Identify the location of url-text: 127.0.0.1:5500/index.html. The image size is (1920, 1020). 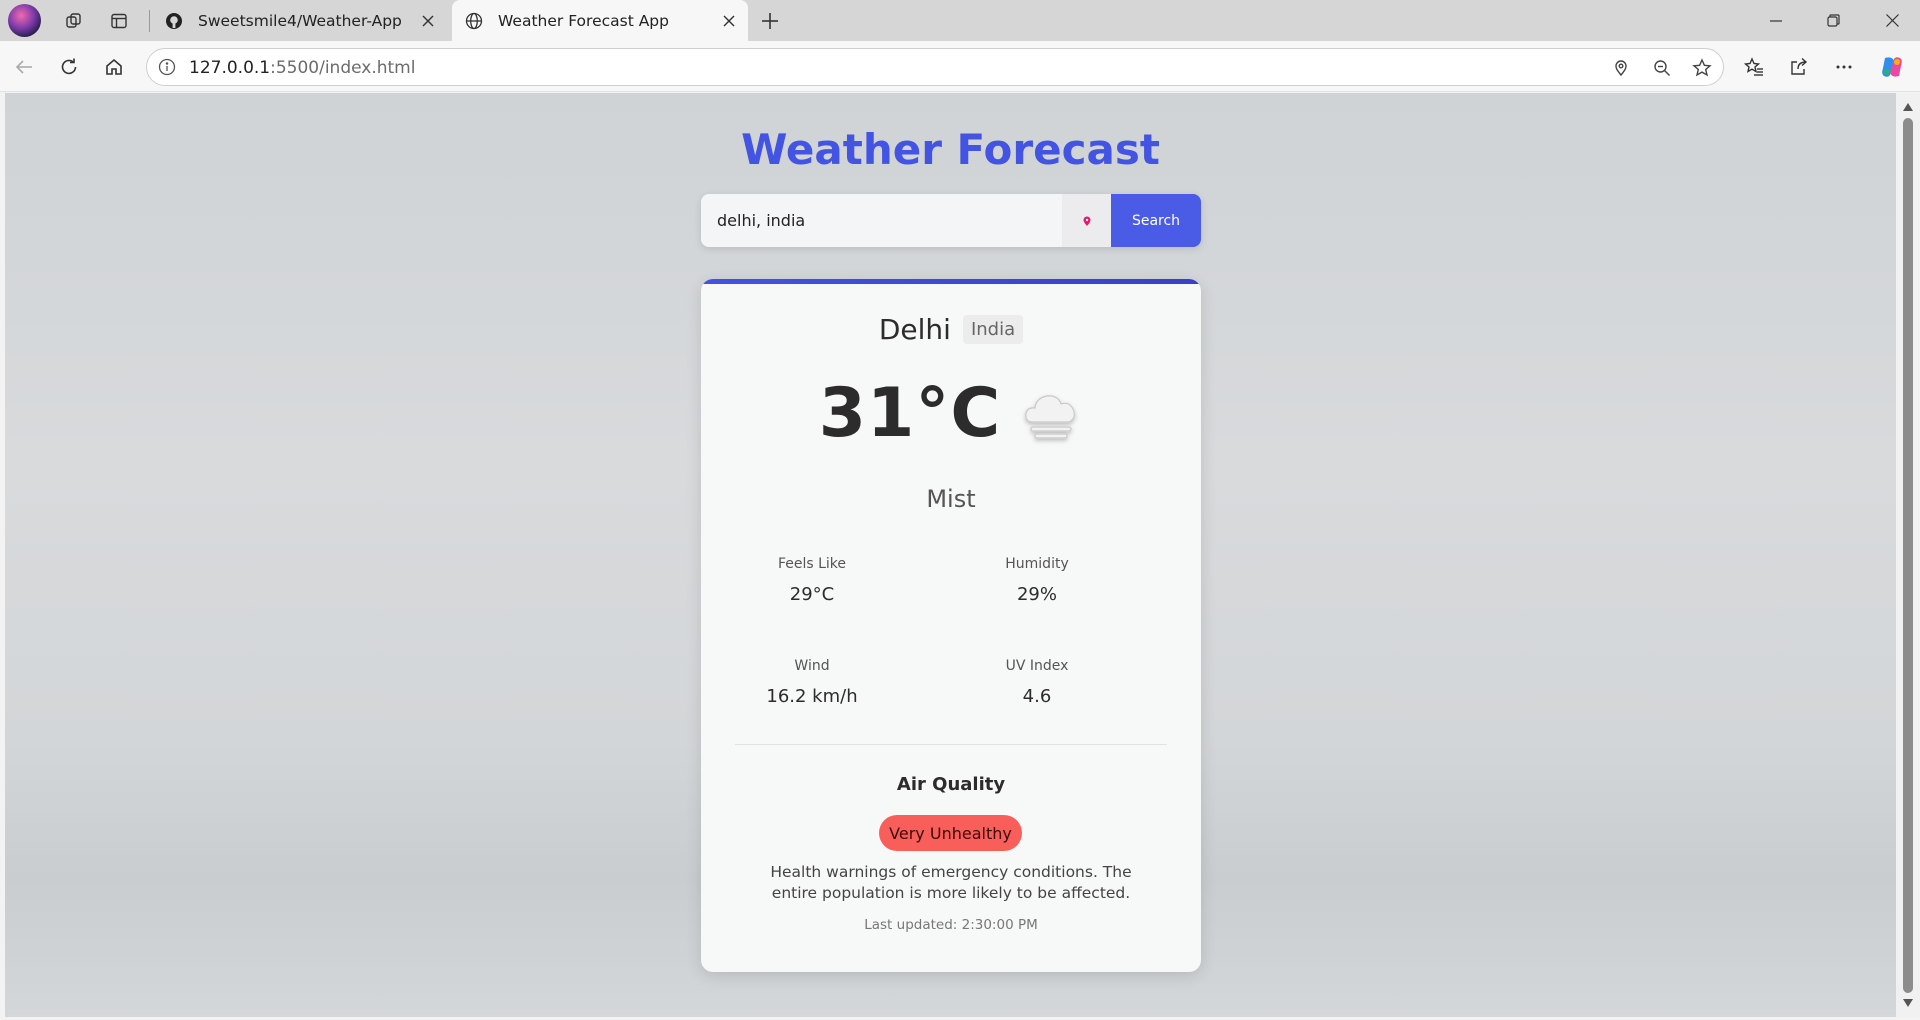
(302, 68).